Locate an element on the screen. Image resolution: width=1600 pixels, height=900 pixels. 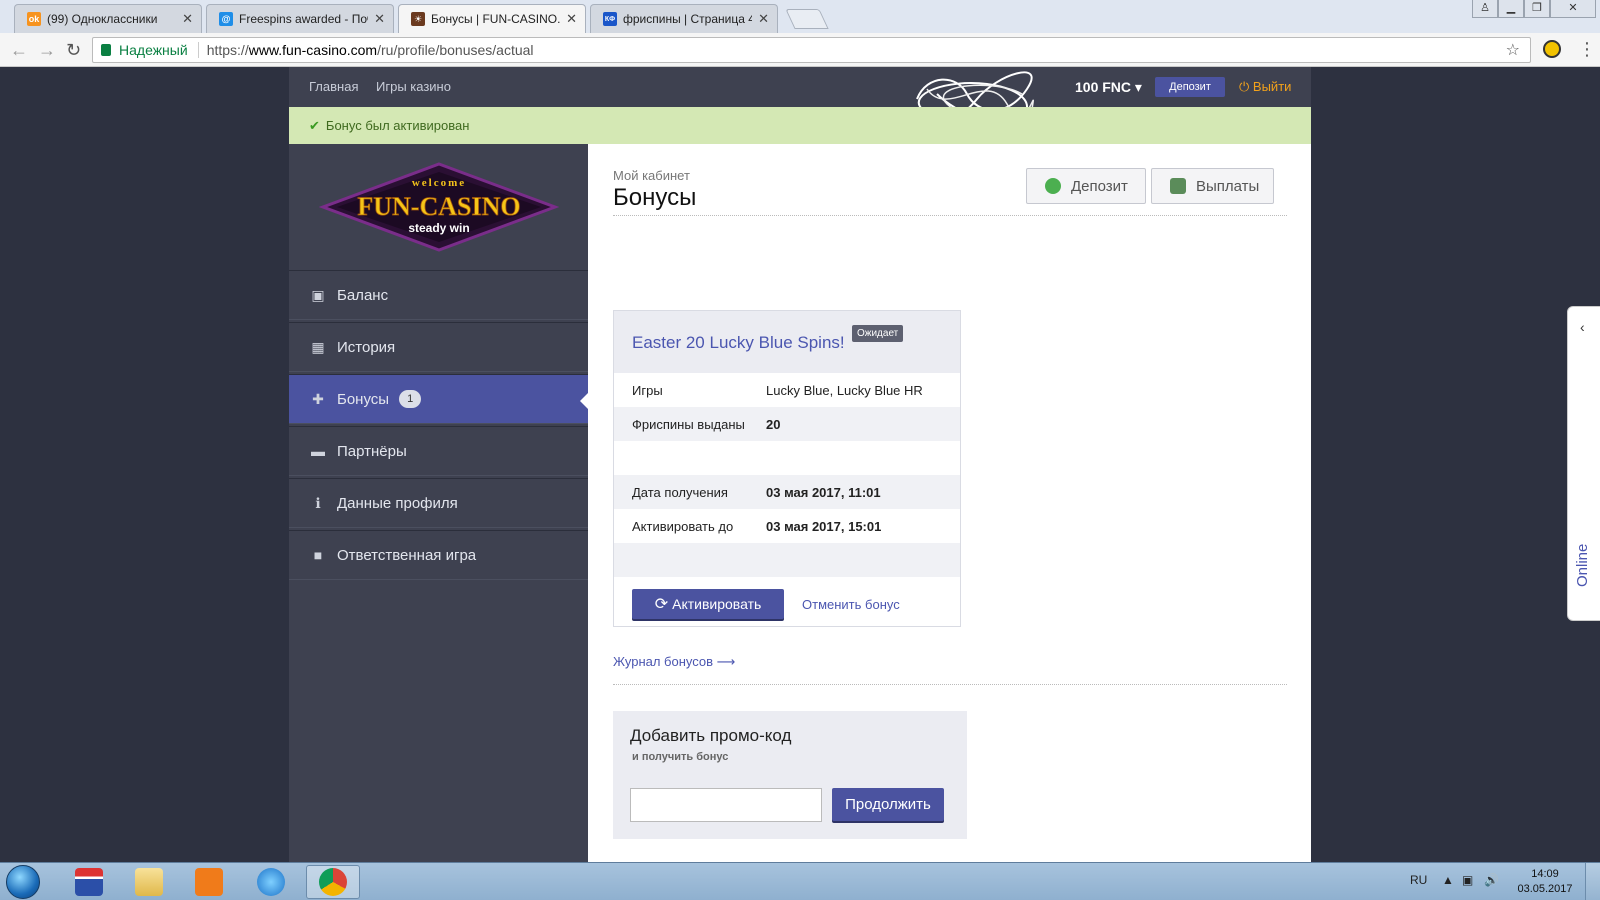
folder-icon is located at coordinates (149, 882).